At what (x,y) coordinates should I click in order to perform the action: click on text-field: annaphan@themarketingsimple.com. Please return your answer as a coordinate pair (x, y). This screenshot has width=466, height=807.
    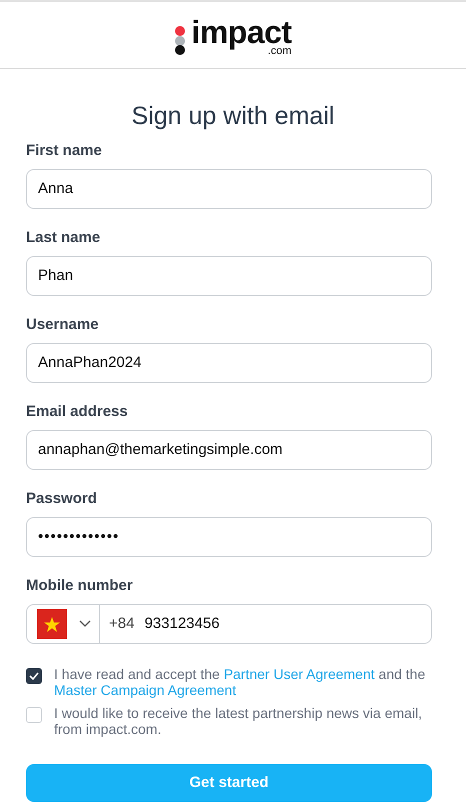
    Looking at the image, I should click on (229, 450).